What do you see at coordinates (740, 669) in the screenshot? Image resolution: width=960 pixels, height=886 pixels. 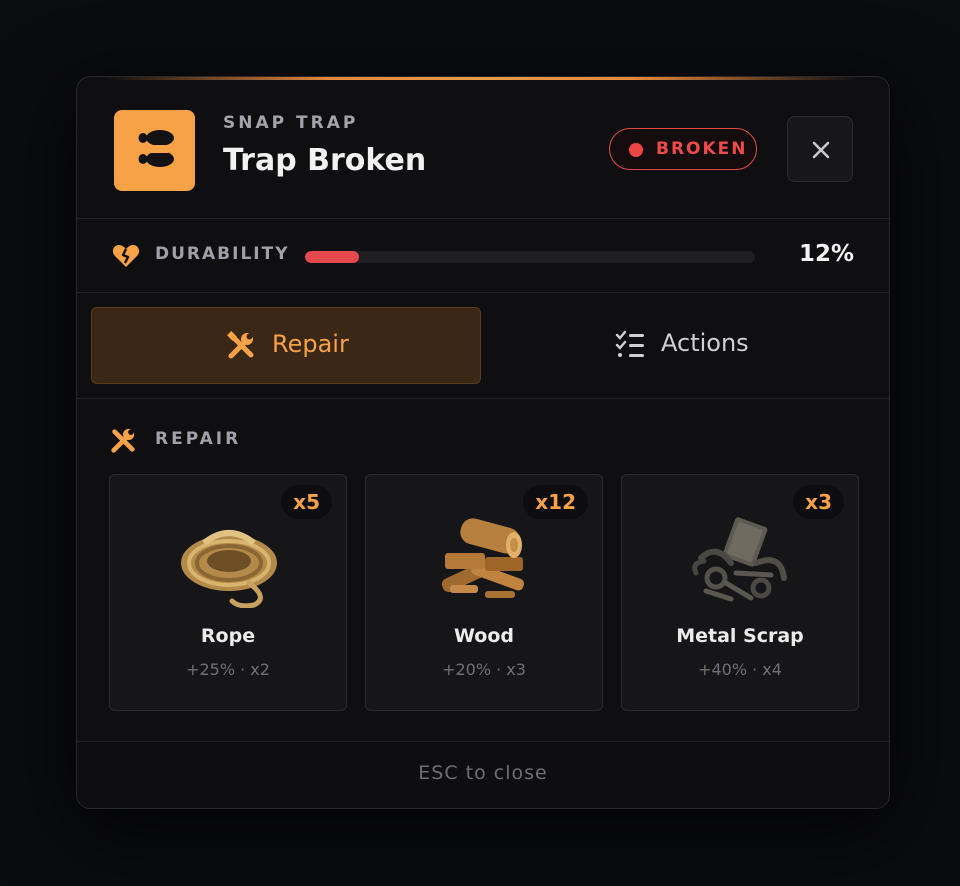 I see `material-meta: +40% · x4` at bounding box center [740, 669].